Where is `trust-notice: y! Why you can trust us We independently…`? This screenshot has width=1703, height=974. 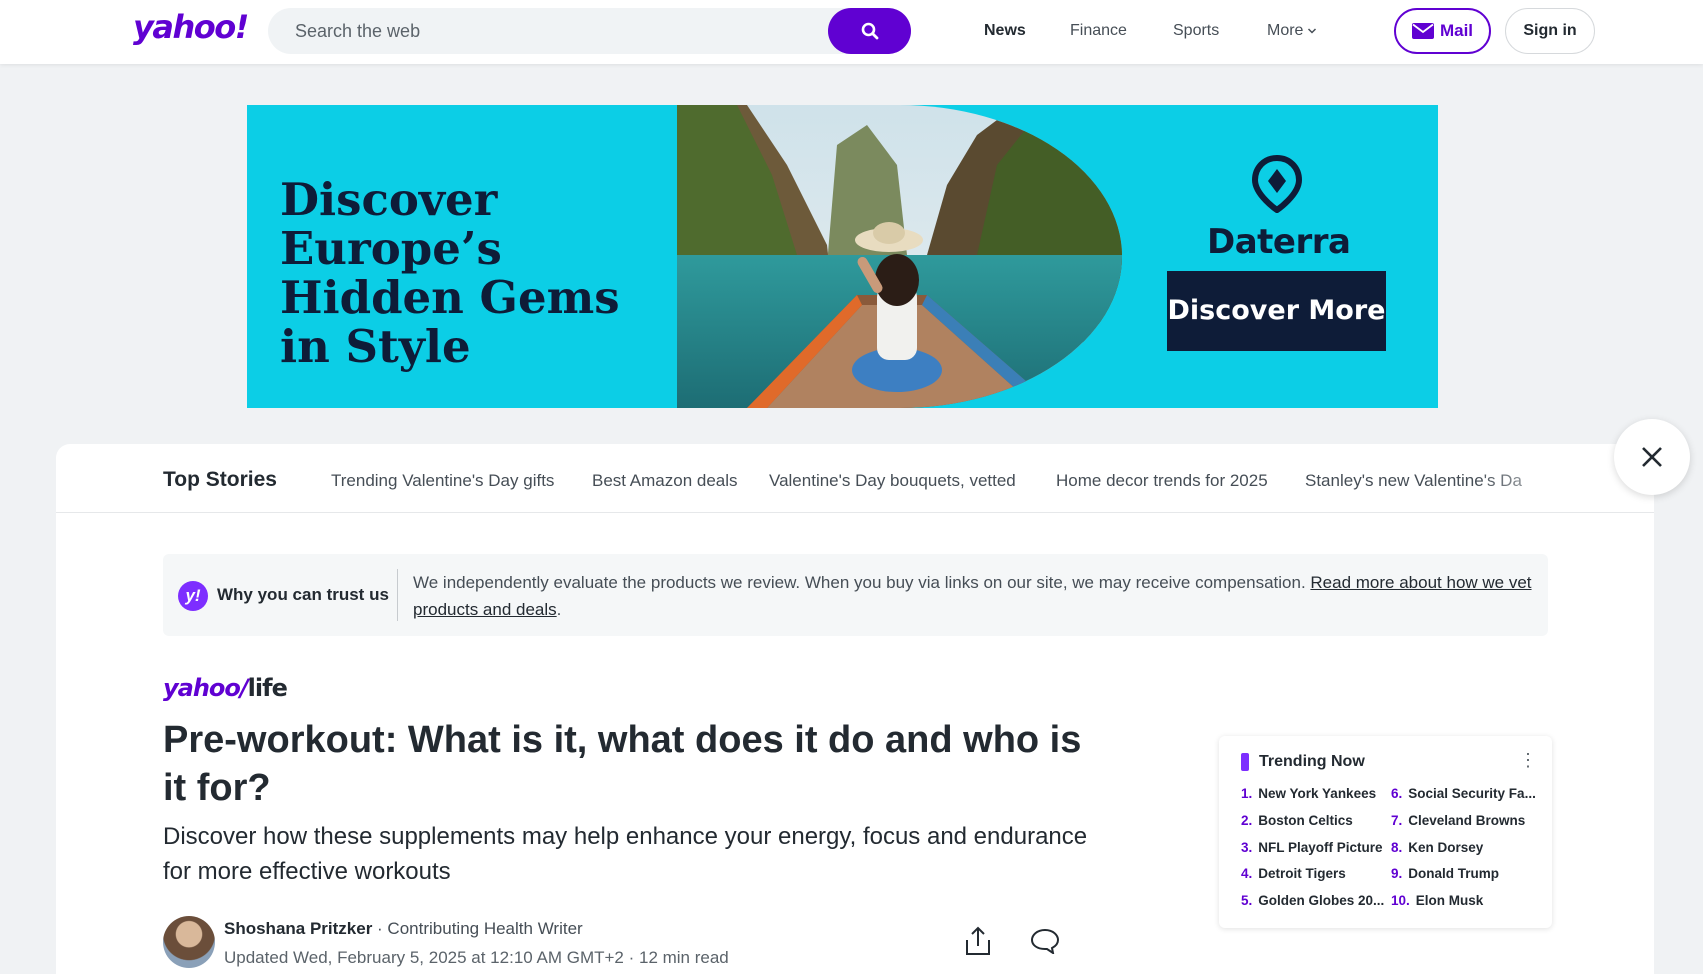 trust-notice: y! Why you can trust us We independently… is located at coordinates (855, 595).